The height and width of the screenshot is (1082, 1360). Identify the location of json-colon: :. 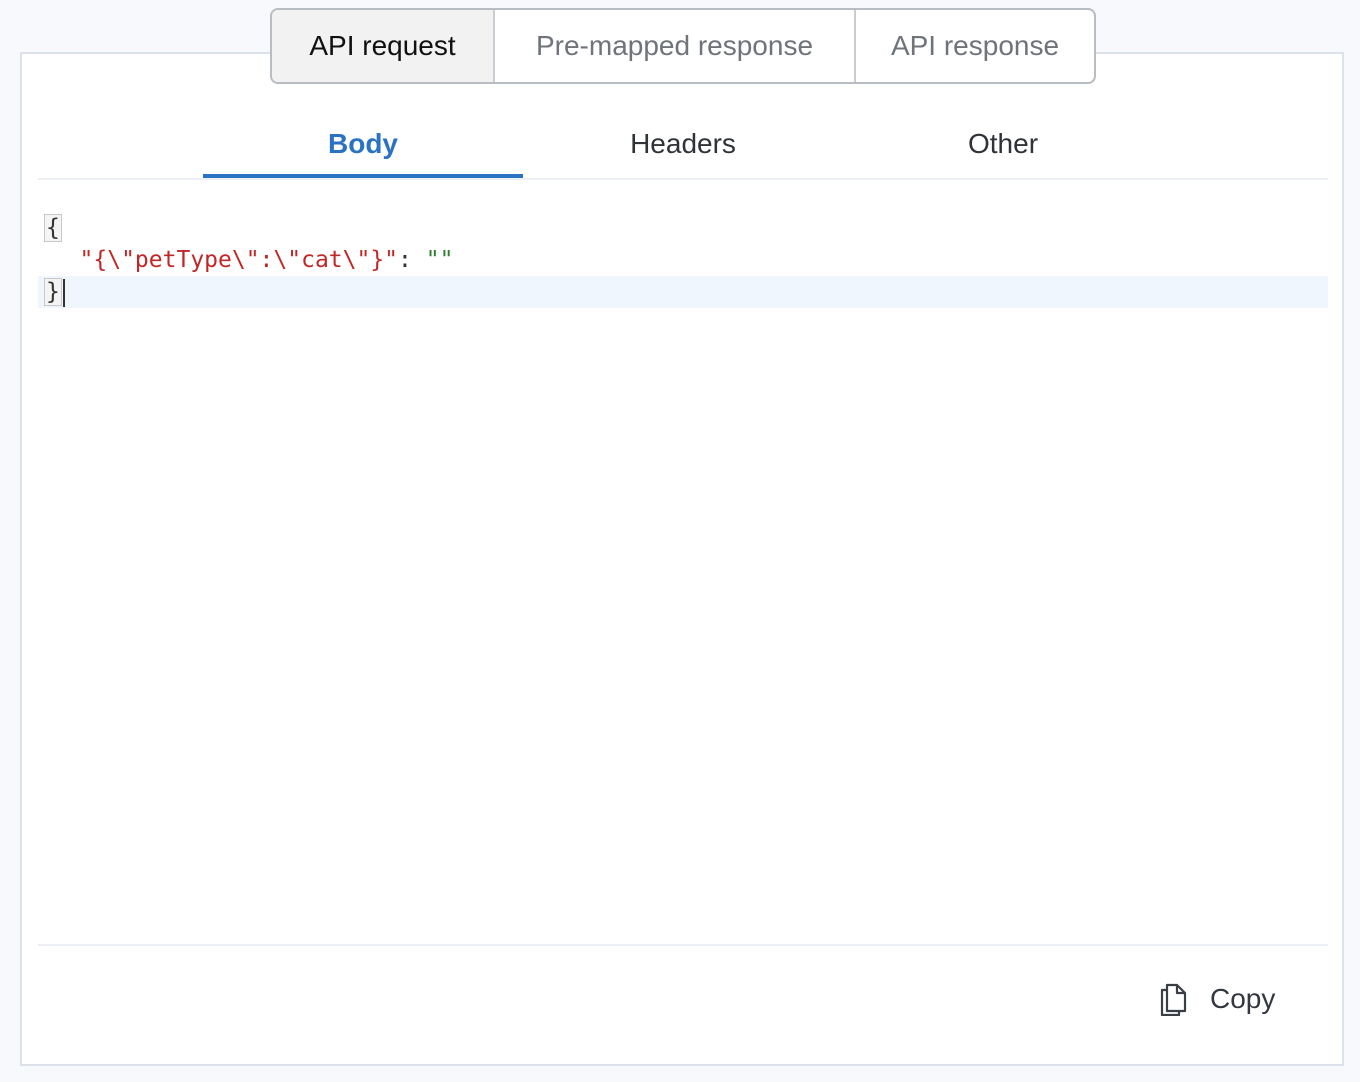
(412, 260).